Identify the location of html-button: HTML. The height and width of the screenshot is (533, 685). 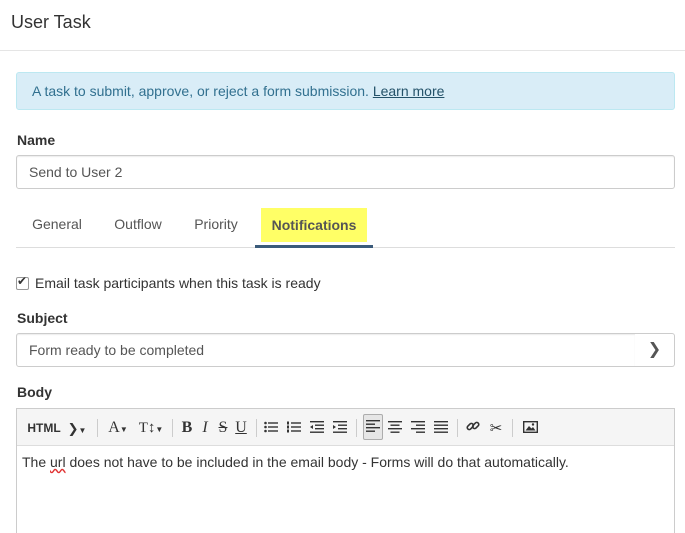
(44, 428).